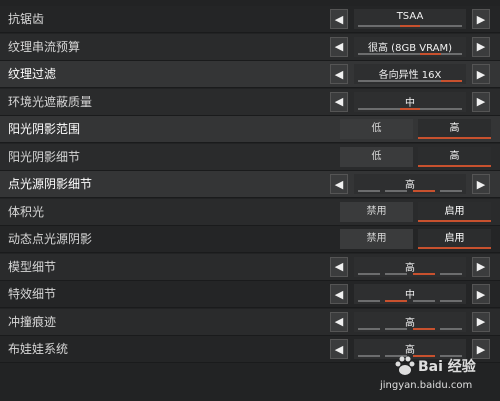 This screenshot has width=500, height=401. Describe the element at coordinates (250, 102) in the screenshot. I see `setting-row-ambient-occlusion: 环境光遮蔽质量 ◀ 中 ▶` at that location.